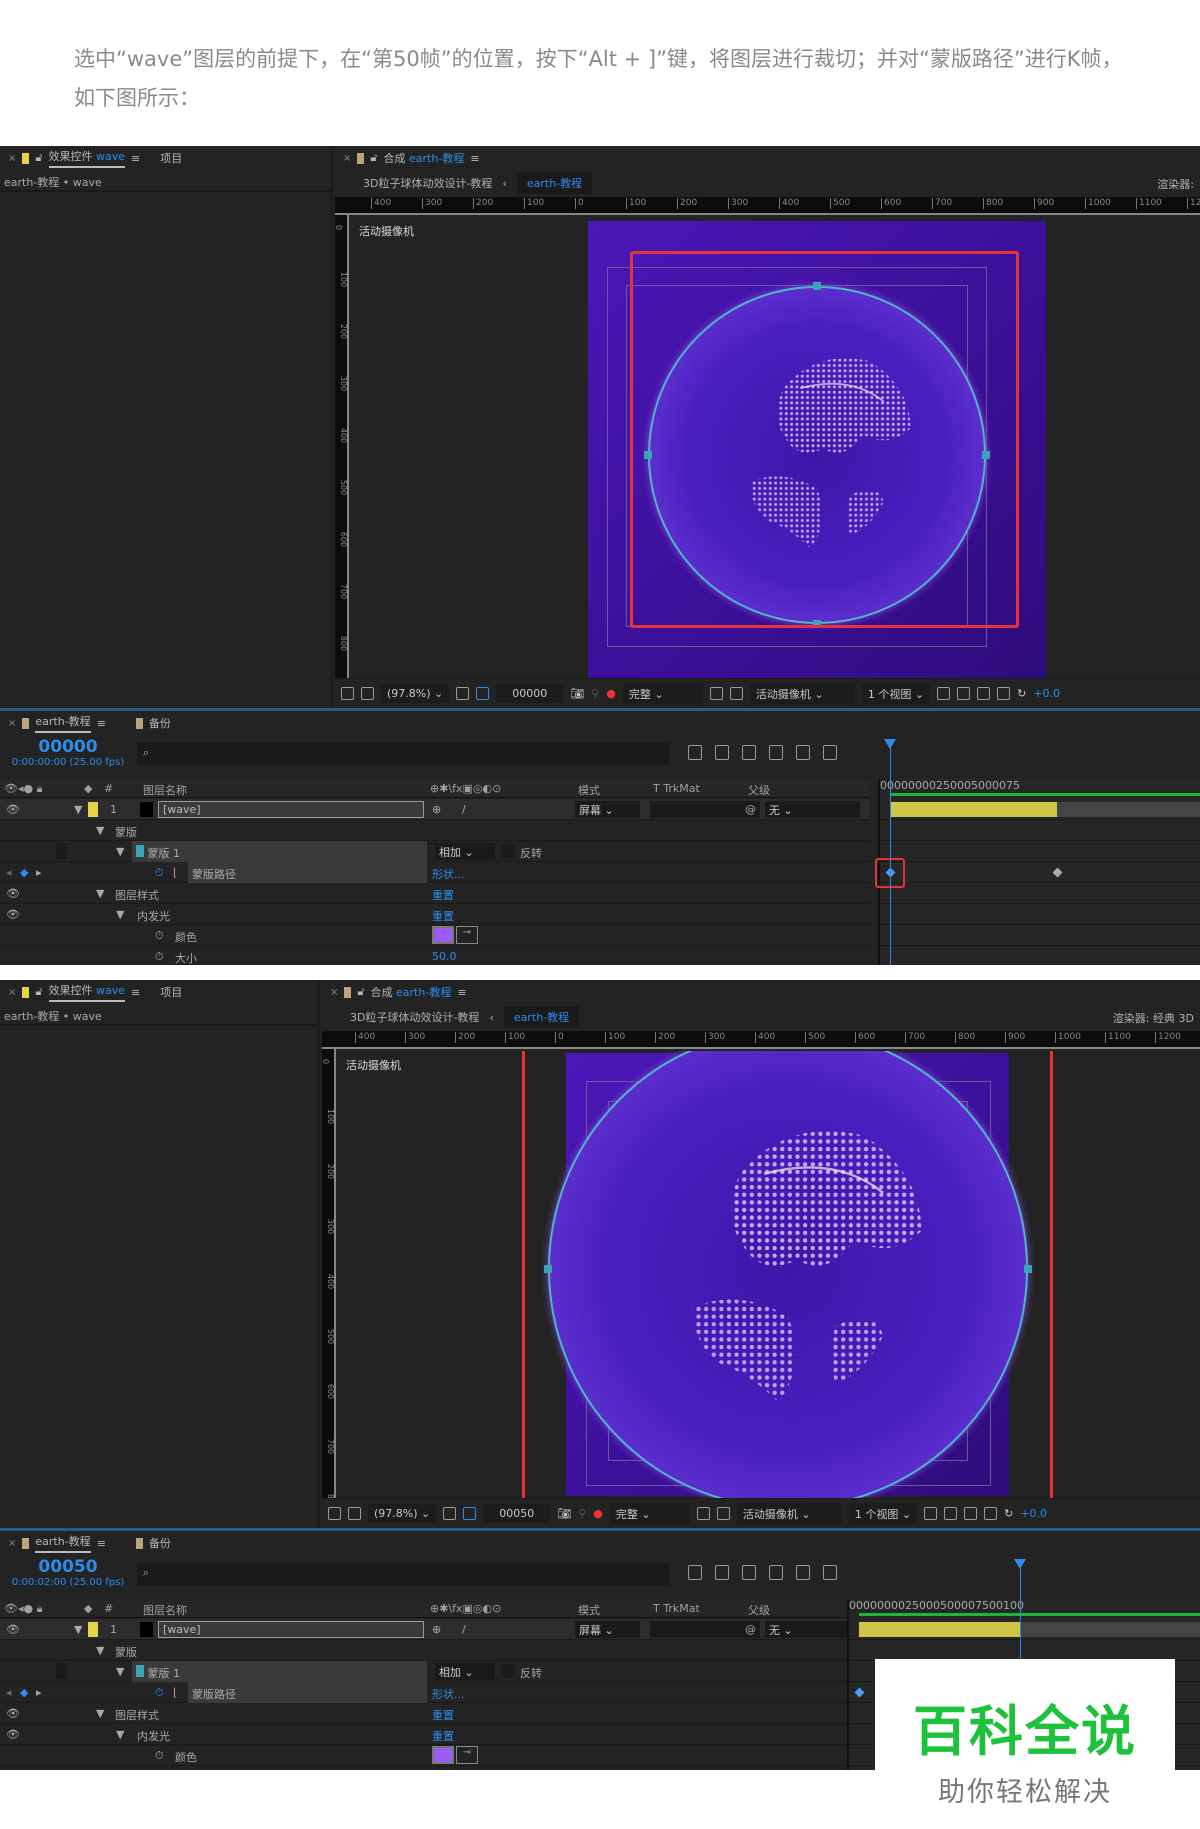 The height and width of the screenshot is (1829, 1200). What do you see at coordinates (695, 752) in the screenshot?
I see `composition-mini-flowchart-icon` at bounding box center [695, 752].